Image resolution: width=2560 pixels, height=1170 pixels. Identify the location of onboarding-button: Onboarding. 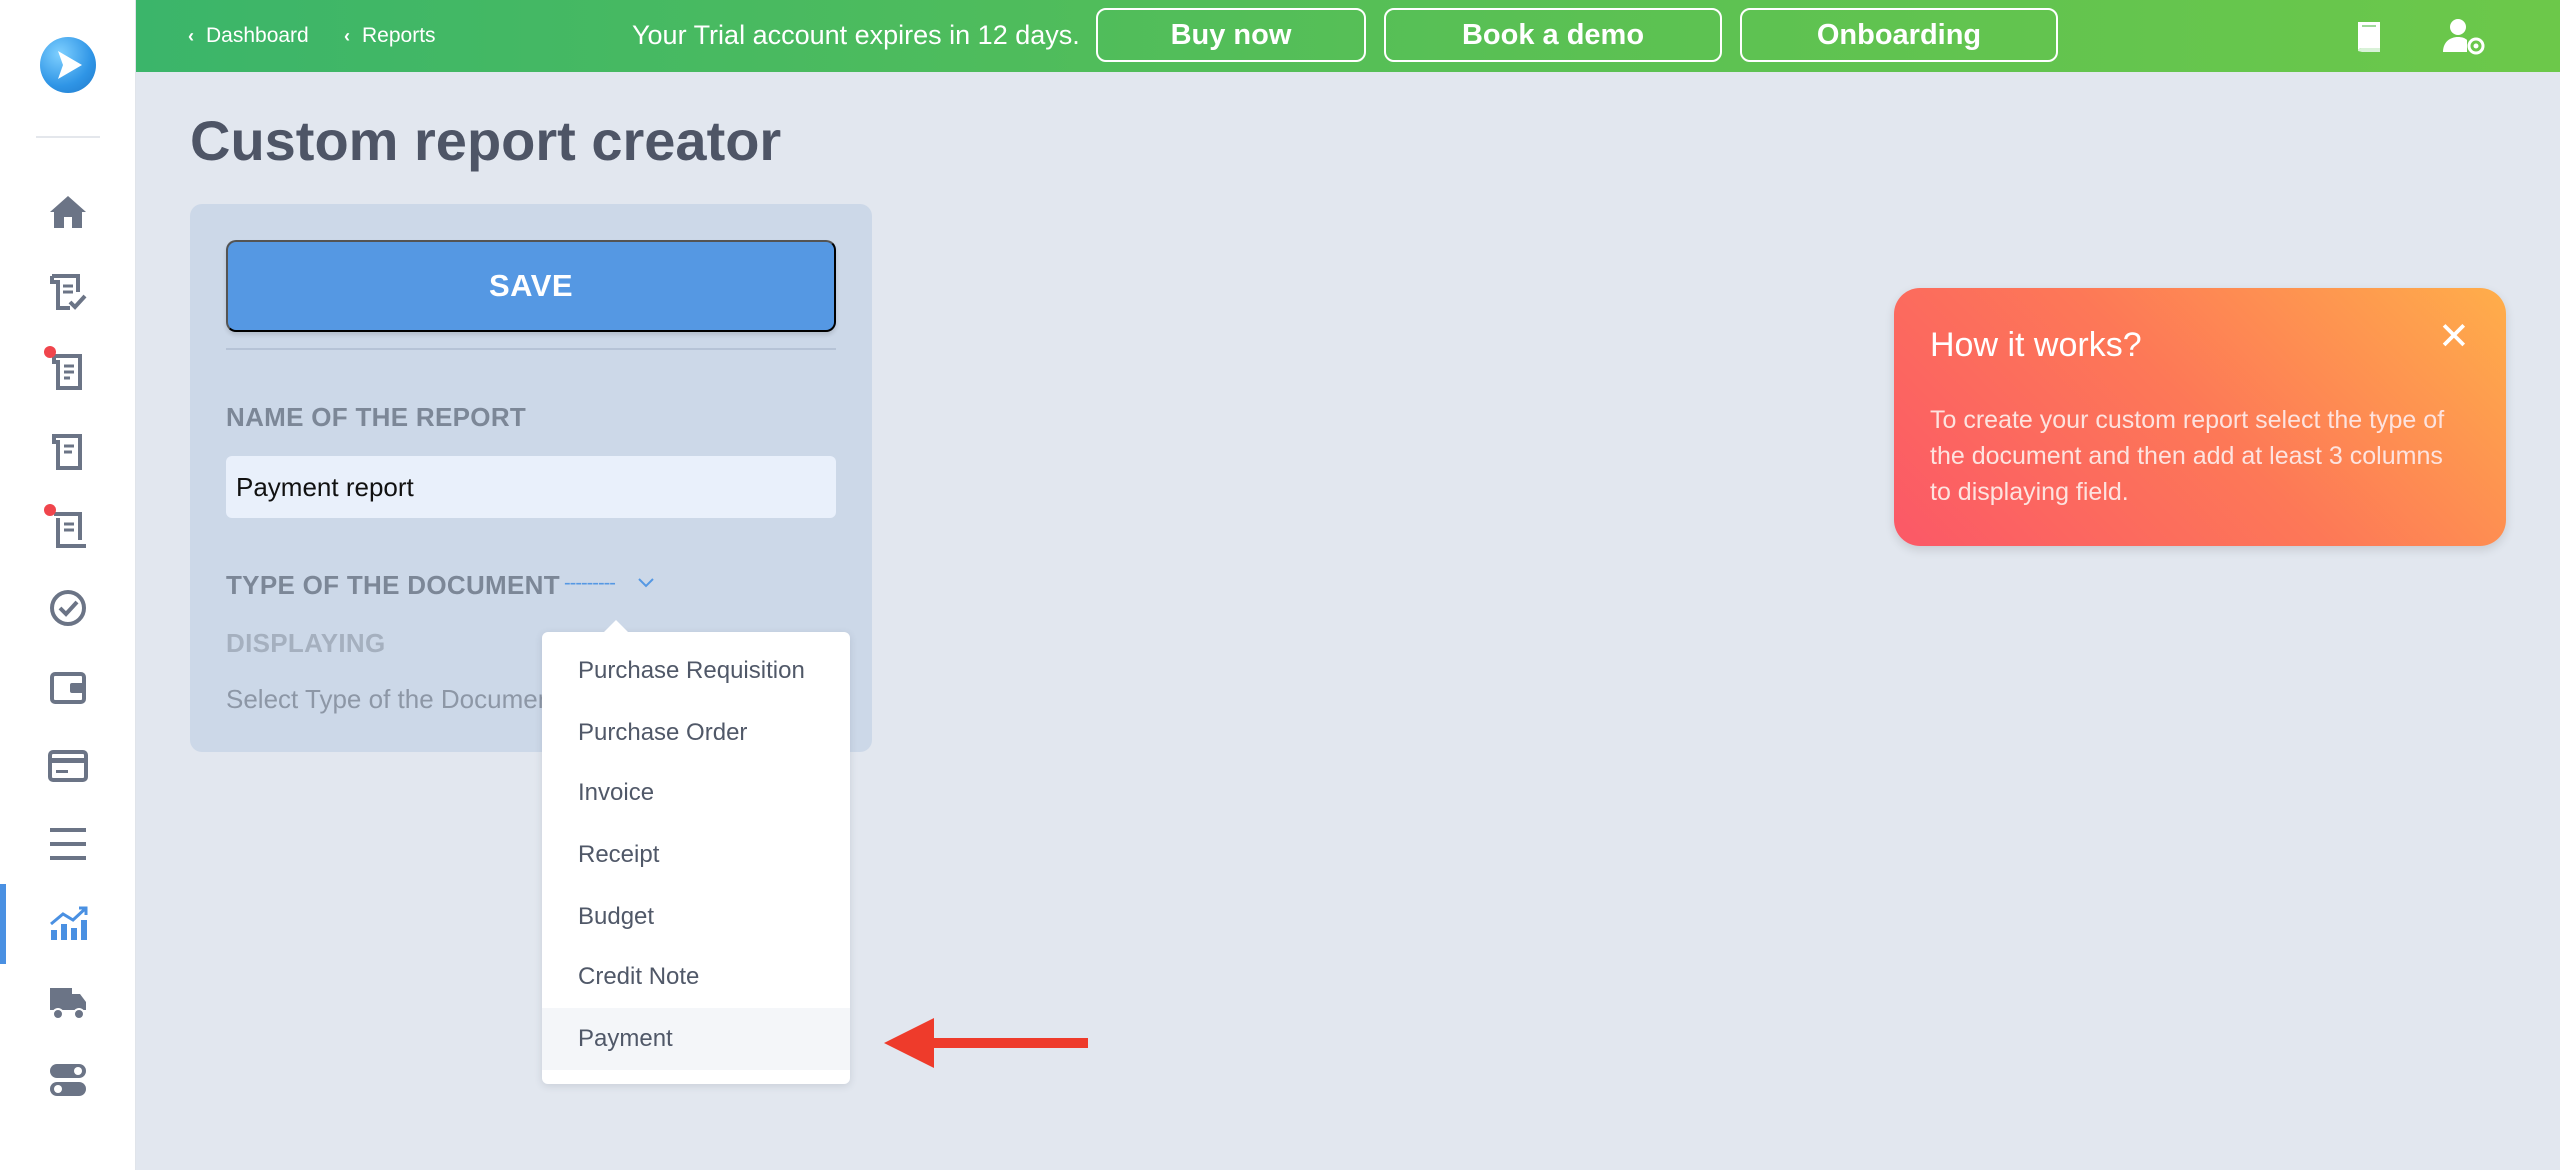
(1899, 35).